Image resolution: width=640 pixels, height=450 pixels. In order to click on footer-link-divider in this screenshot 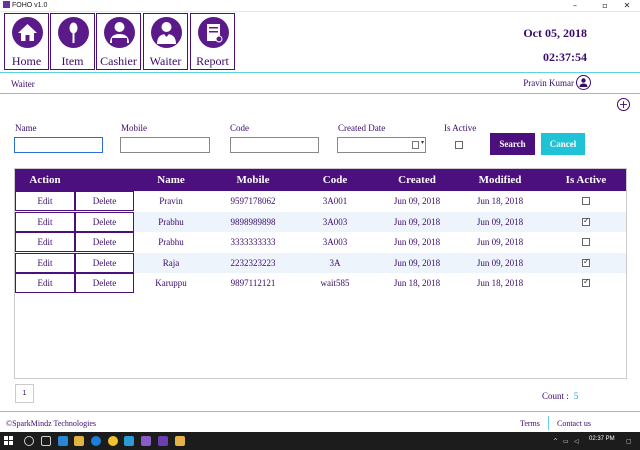, I will do `click(548, 423)`.